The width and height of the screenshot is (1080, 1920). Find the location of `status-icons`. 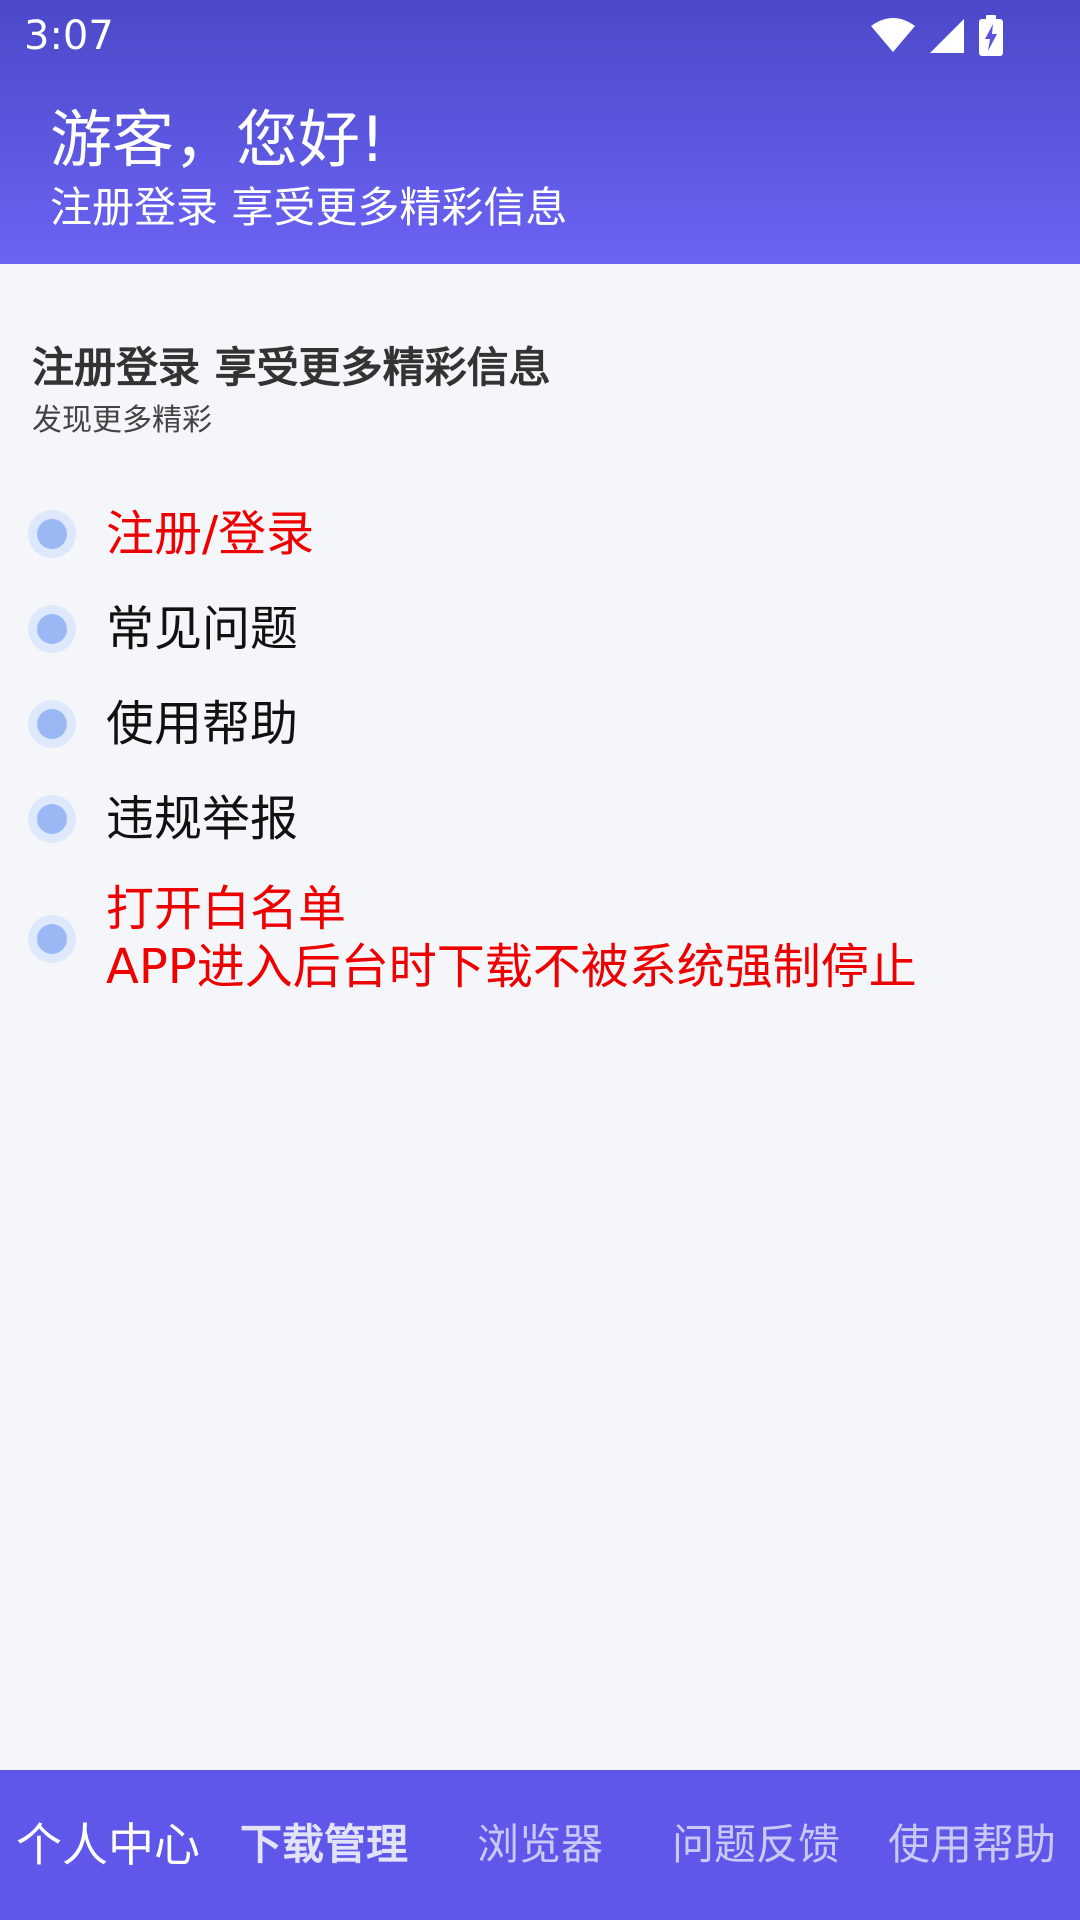

status-icons is located at coordinates (937, 36).